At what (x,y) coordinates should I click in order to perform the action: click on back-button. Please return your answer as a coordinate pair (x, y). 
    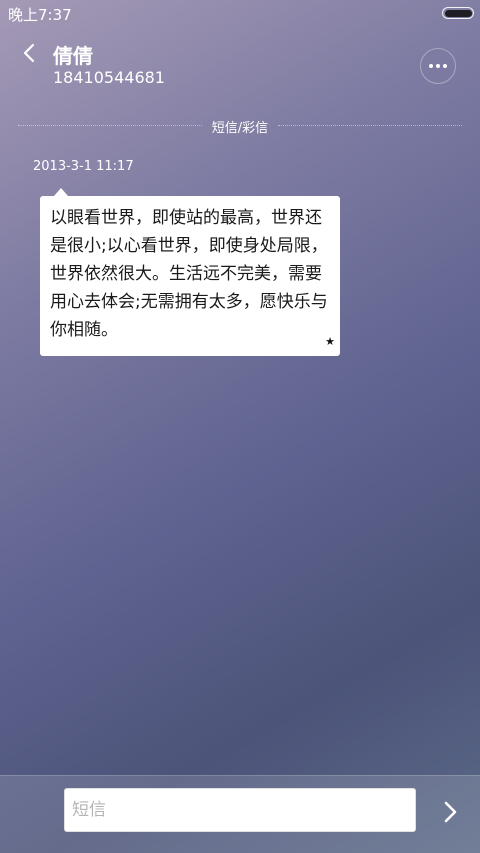
    Looking at the image, I should click on (29, 53).